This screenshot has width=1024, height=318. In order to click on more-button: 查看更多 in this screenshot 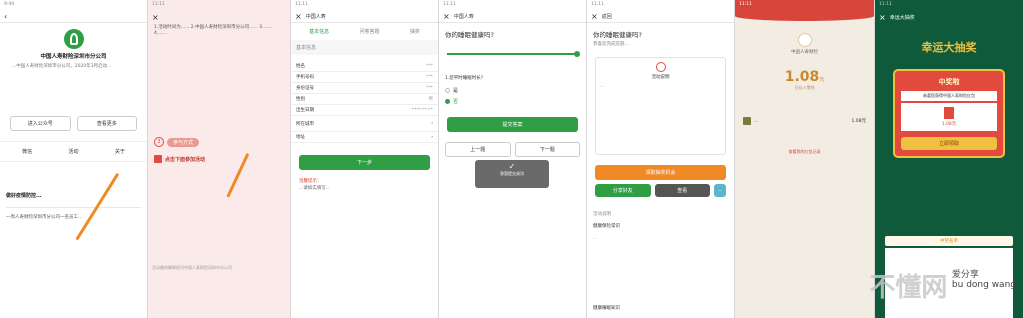, I will do `click(106, 123)`.